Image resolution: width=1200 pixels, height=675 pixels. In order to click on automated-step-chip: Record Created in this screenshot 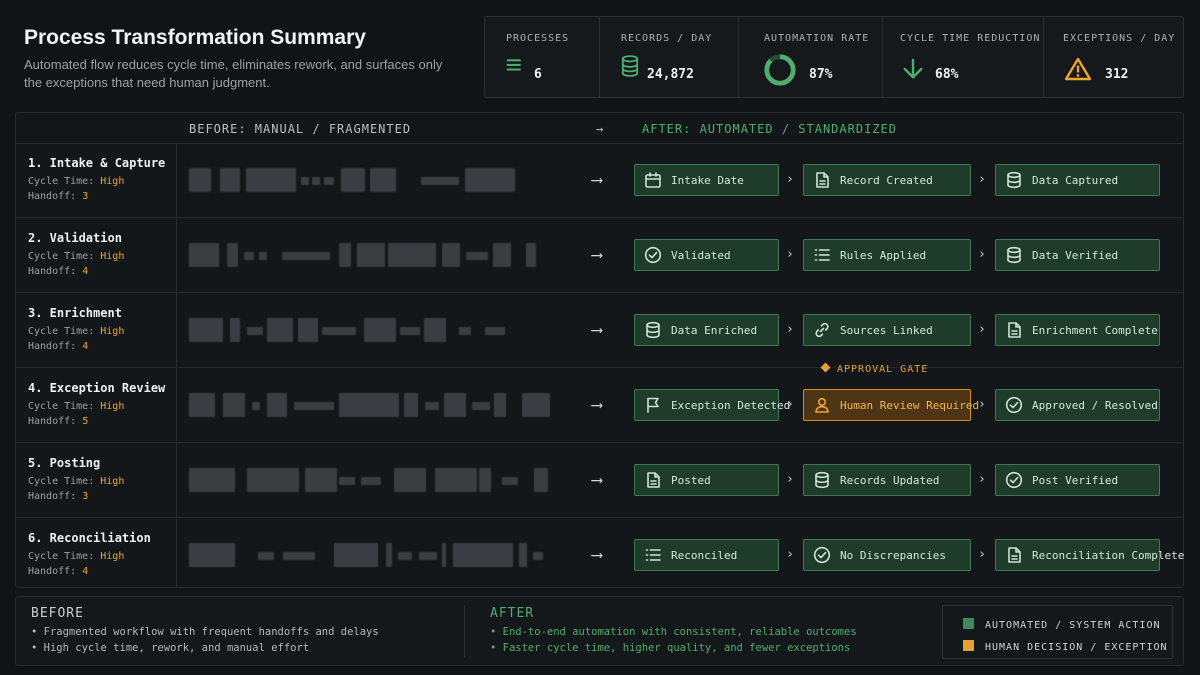, I will do `click(887, 180)`.